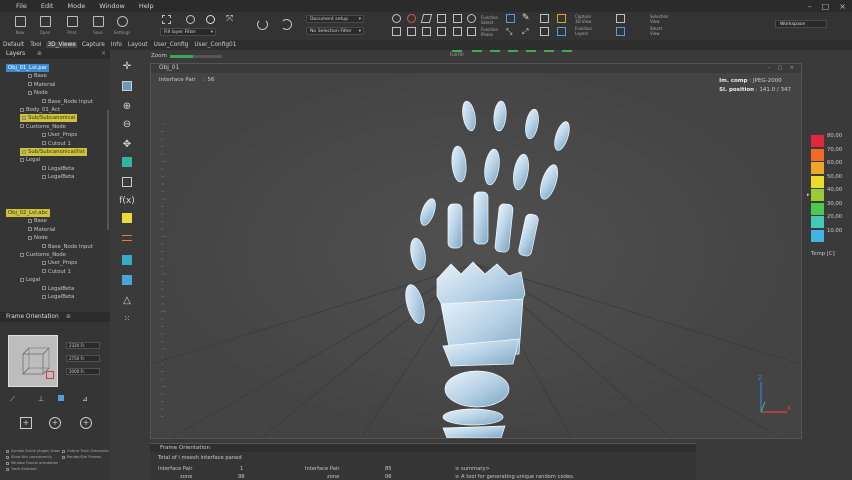 The image size is (852, 480). Describe the element at coordinates (122, 25) in the screenshot. I see `settings-button: Settings` at that location.